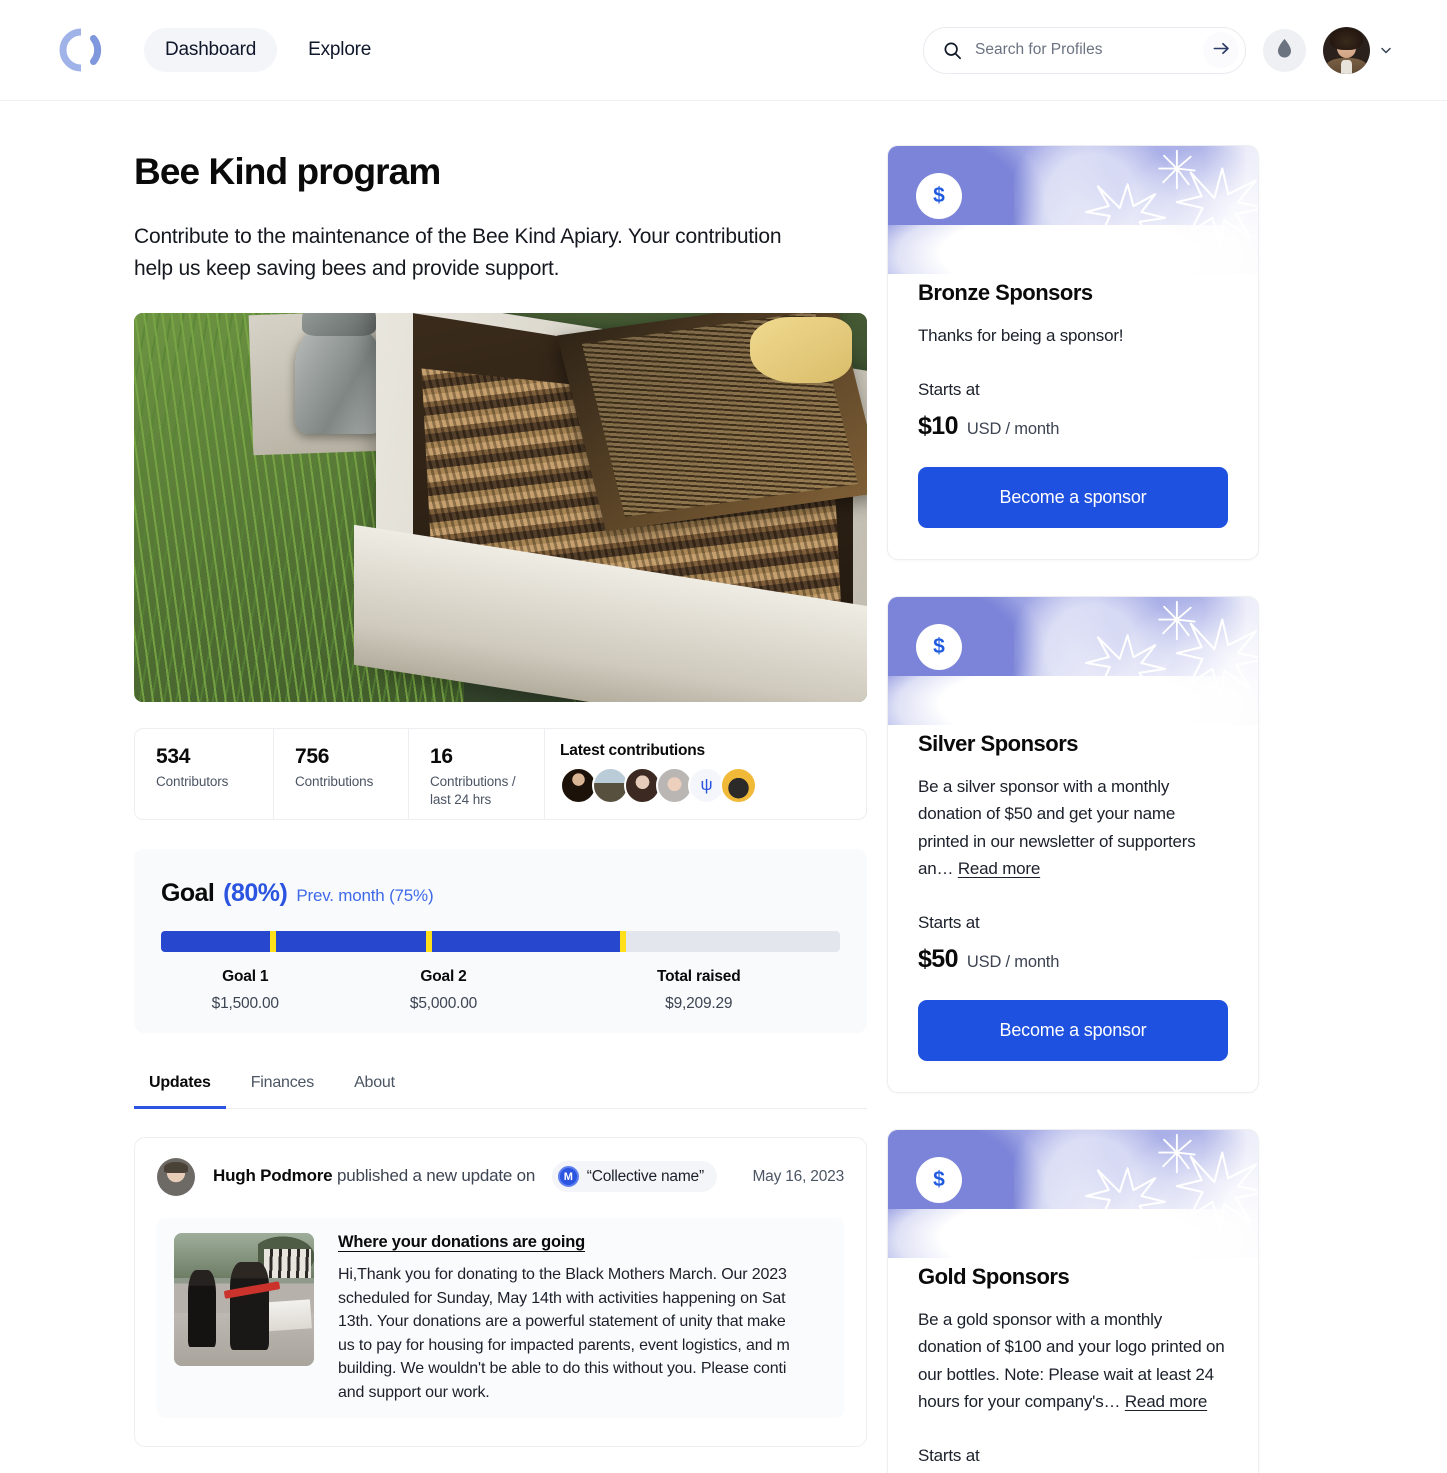 This screenshot has height=1473, width=1447. I want to click on account-menu, so click(1358, 50).